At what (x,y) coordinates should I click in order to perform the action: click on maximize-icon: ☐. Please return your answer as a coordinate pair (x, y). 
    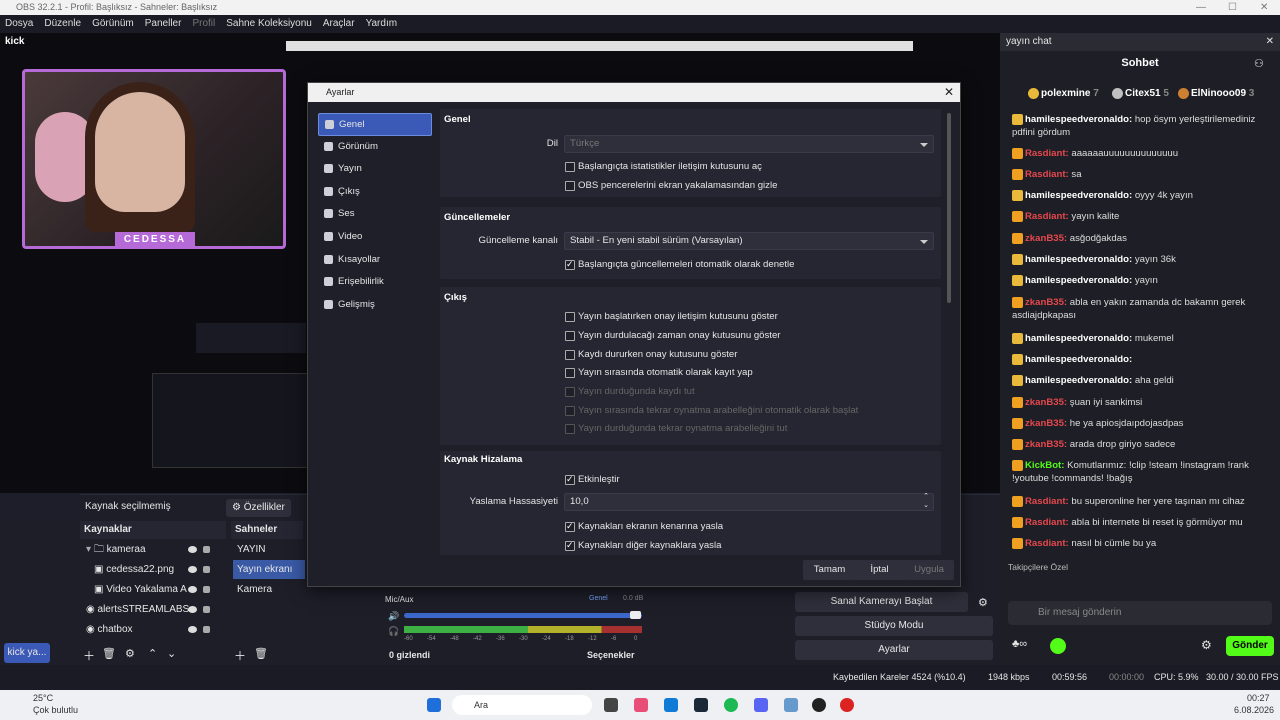
    Looking at the image, I should click on (1232, 7).